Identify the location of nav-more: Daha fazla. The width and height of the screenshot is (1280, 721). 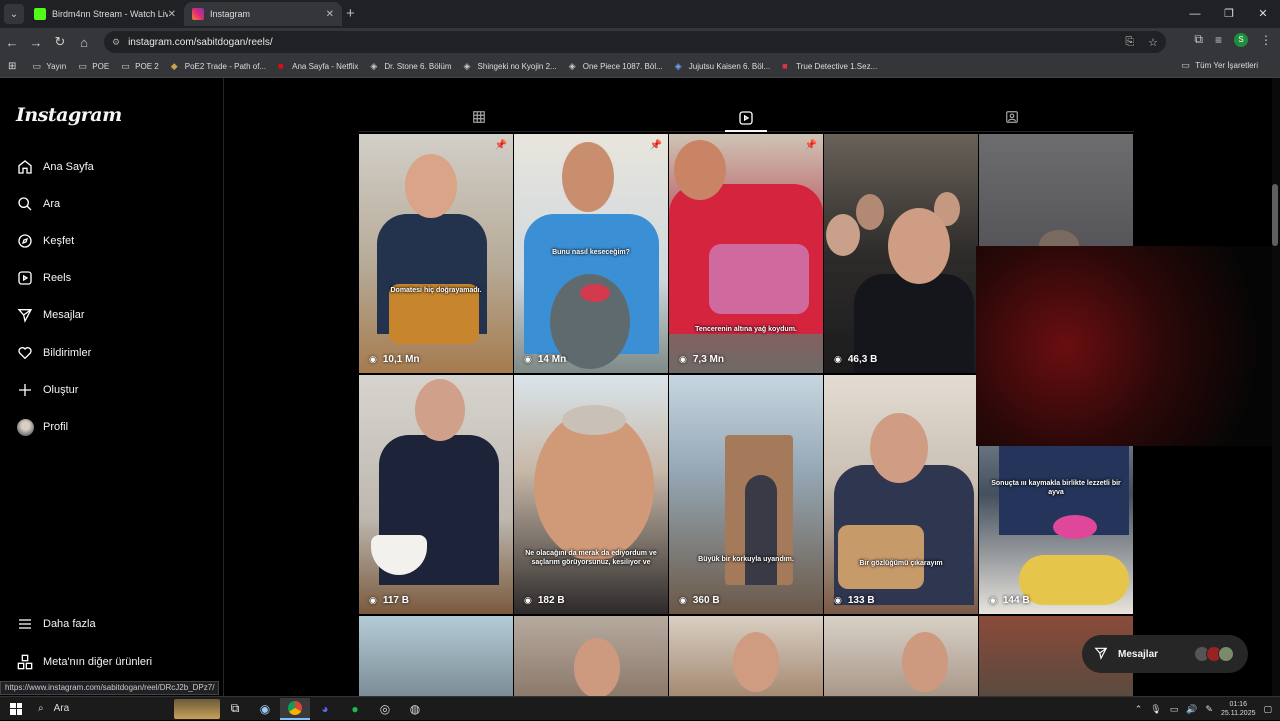
(56, 624).